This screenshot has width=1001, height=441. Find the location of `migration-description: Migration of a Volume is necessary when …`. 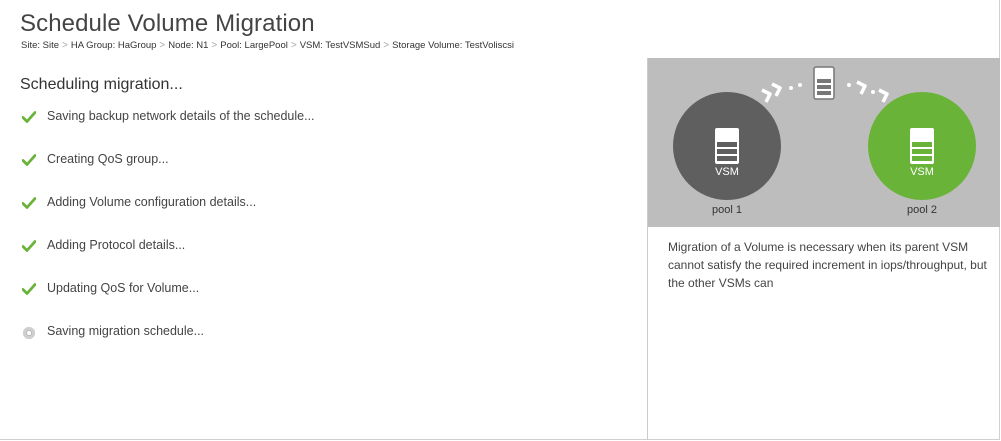

migration-description: Migration of a Volume is necessary when … is located at coordinates (827, 265).